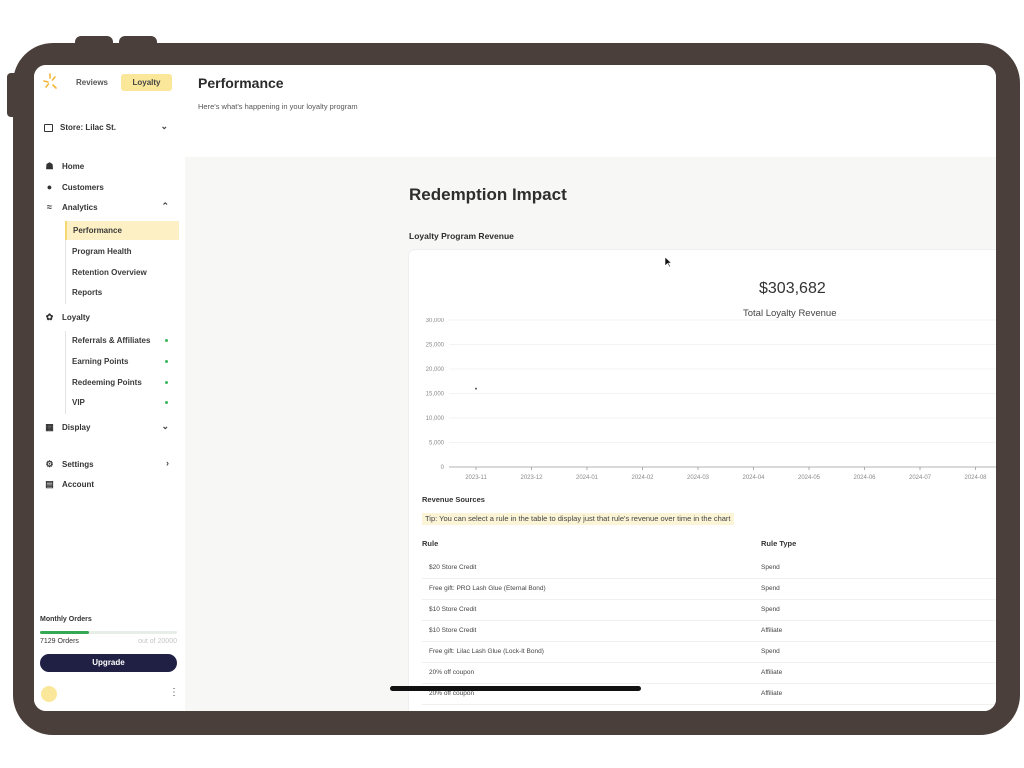  What do you see at coordinates (109, 272) in the screenshot?
I see `sidebar-item-label: Retention Overview` at bounding box center [109, 272].